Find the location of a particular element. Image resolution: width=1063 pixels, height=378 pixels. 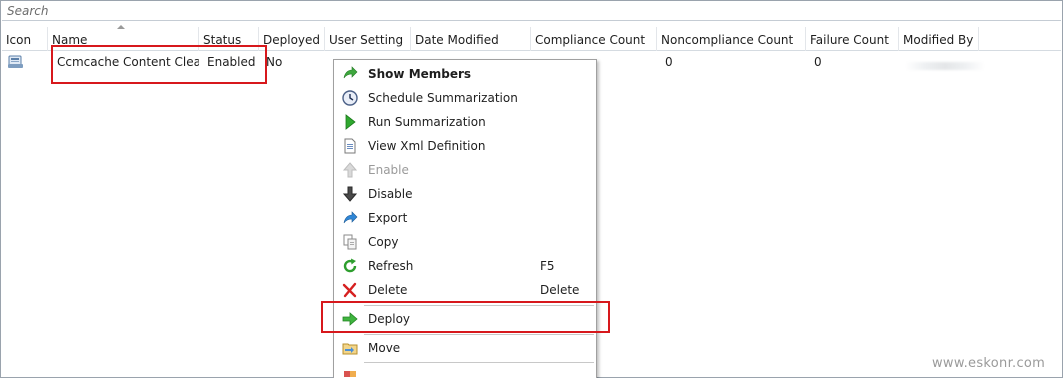

menu-item-label: Export is located at coordinates (388, 218).